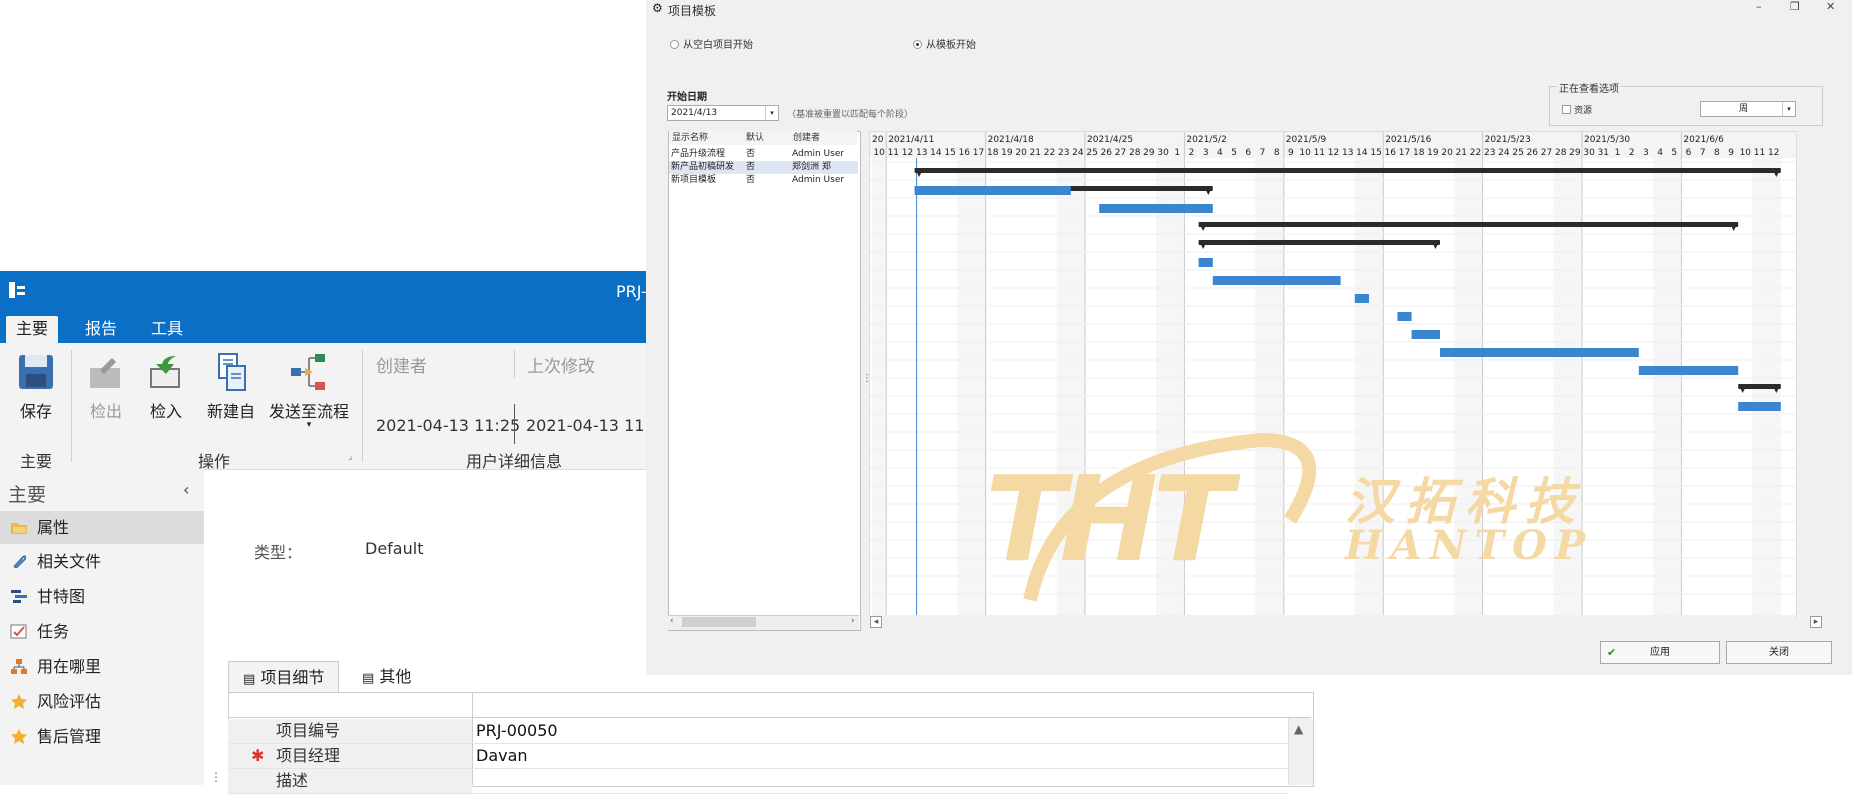 This screenshot has width=1852, height=794. I want to click on sidebar-item-gantt: 甘特图, so click(102, 596).